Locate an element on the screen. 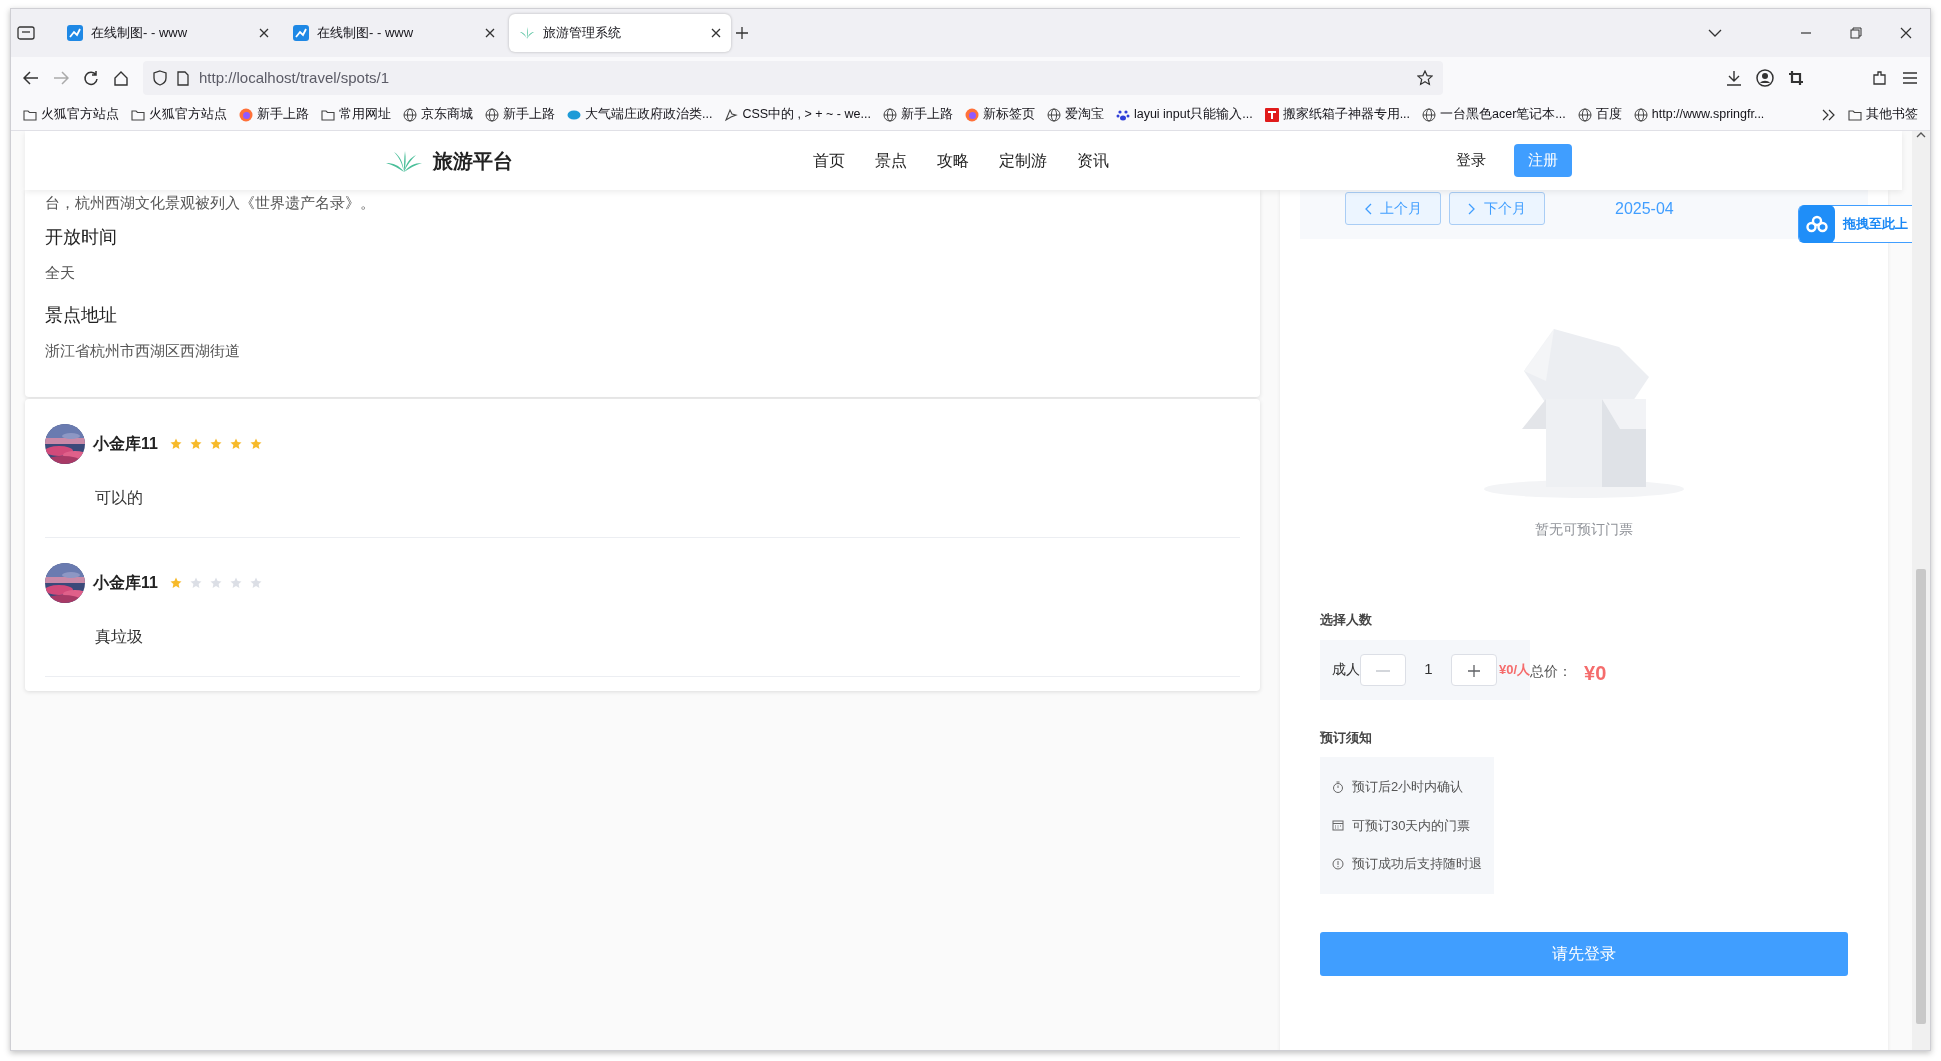  home-icon is located at coordinates (121, 78).